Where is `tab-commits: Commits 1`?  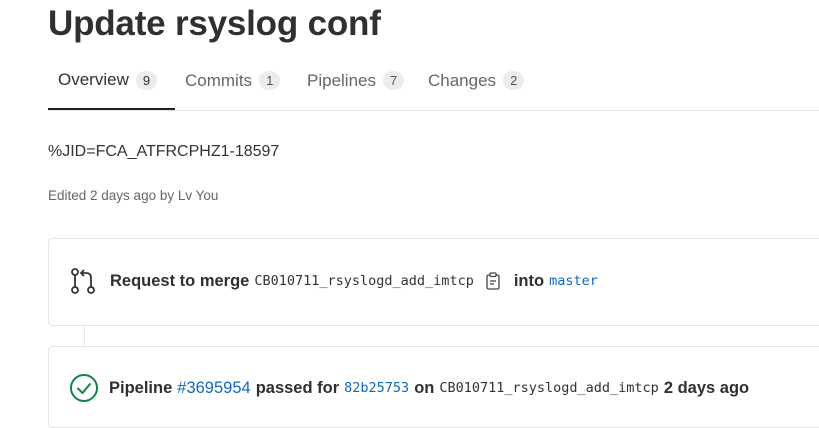
tab-commits: Commits 1 is located at coordinates (233, 80).